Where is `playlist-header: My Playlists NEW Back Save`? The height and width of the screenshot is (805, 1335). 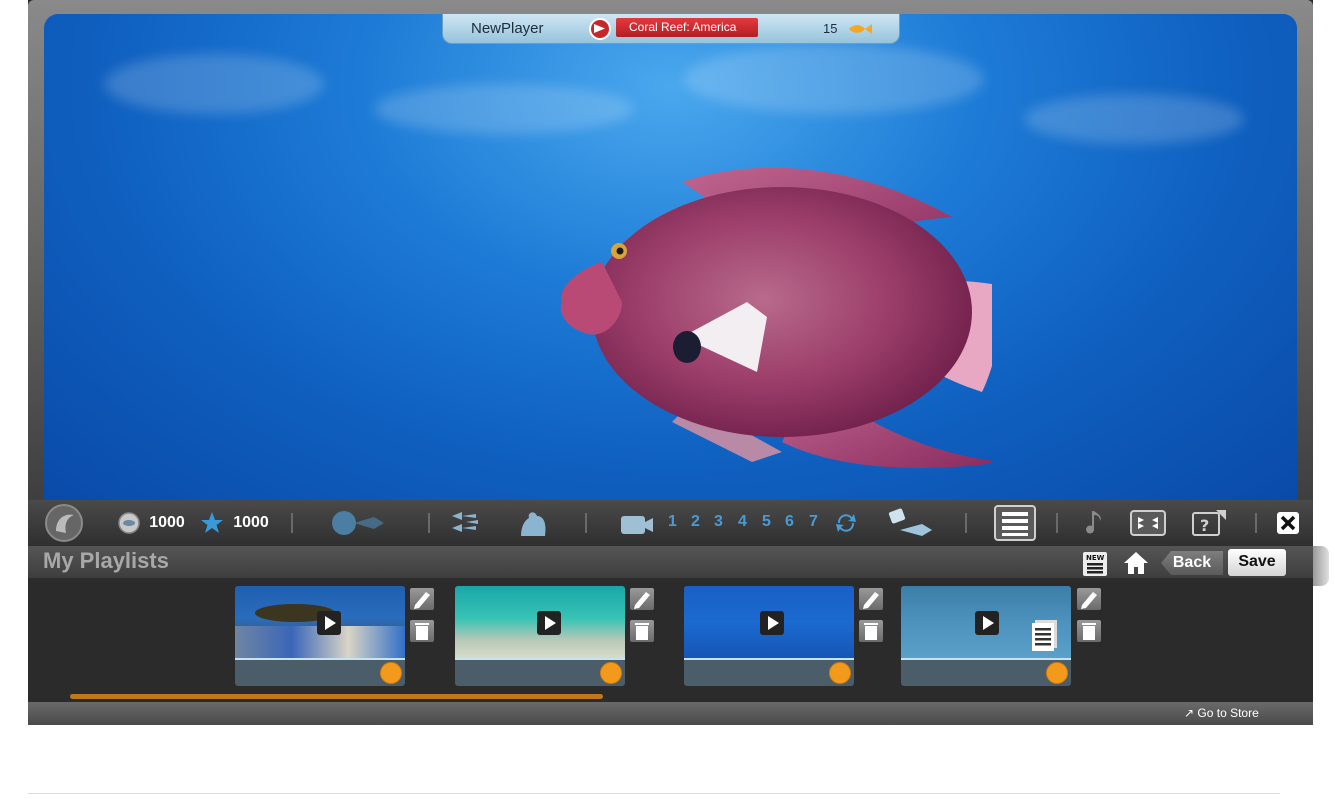
playlist-header: My Playlists NEW Back Save is located at coordinates (670, 562).